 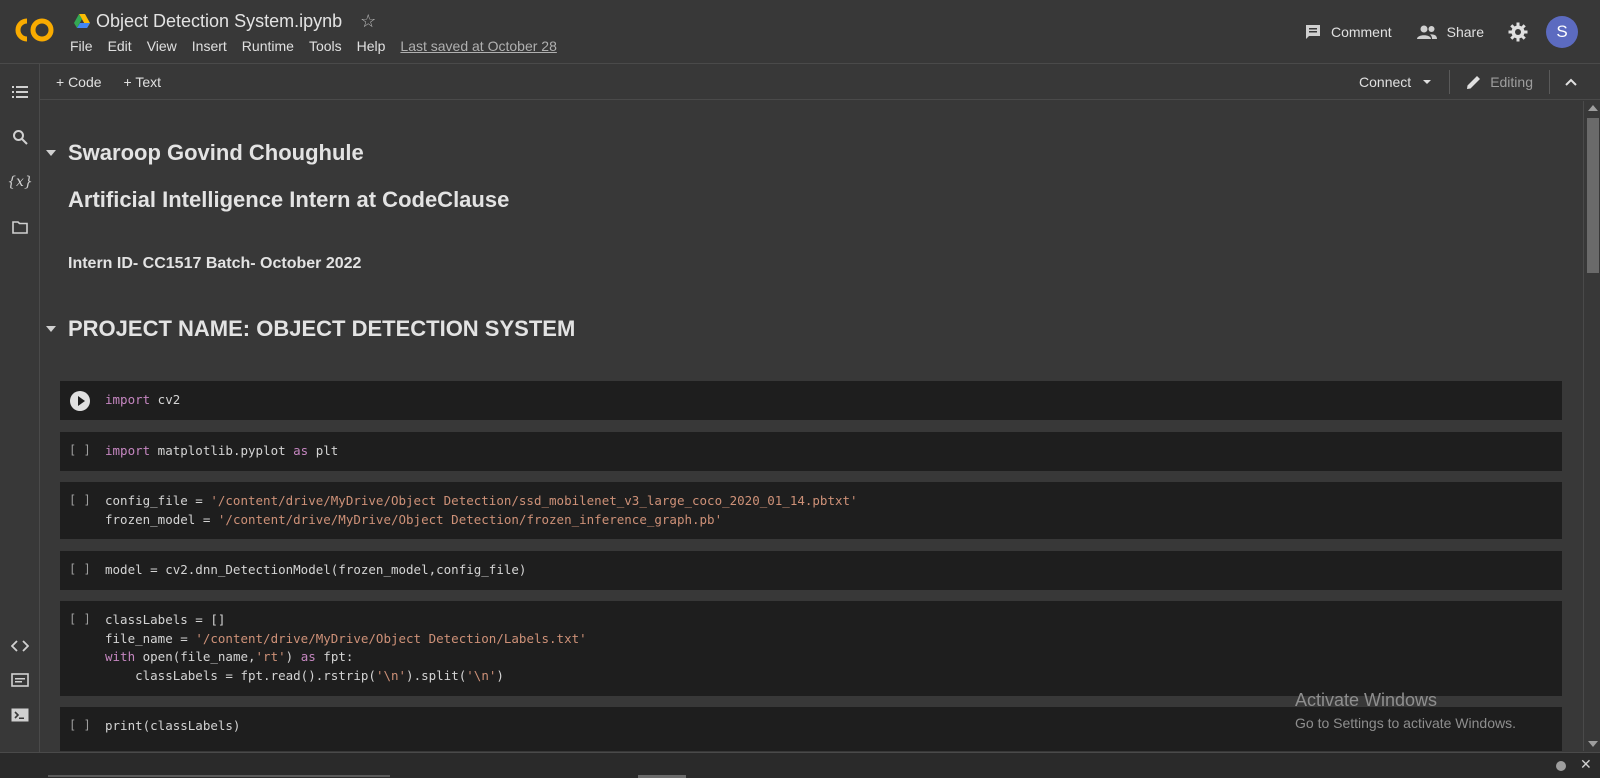 What do you see at coordinates (35, 30) in the screenshot?
I see `colab-logo` at bounding box center [35, 30].